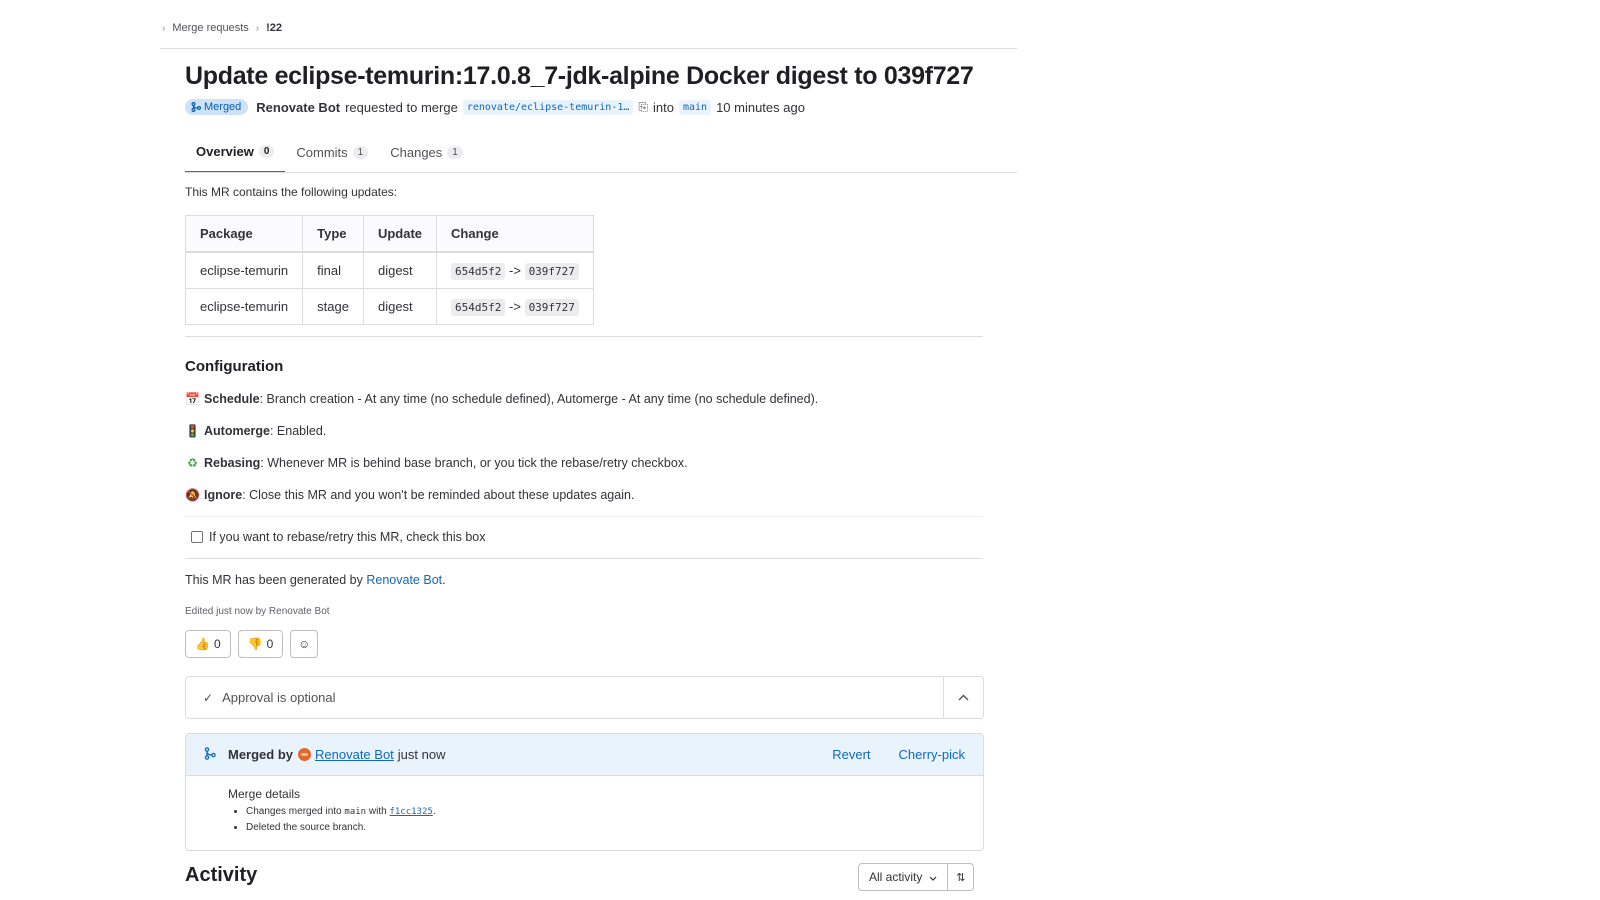 This screenshot has height=900, width=1600. Describe the element at coordinates (322, 152) in the screenshot. I see `tab-label: Commits` at that location.